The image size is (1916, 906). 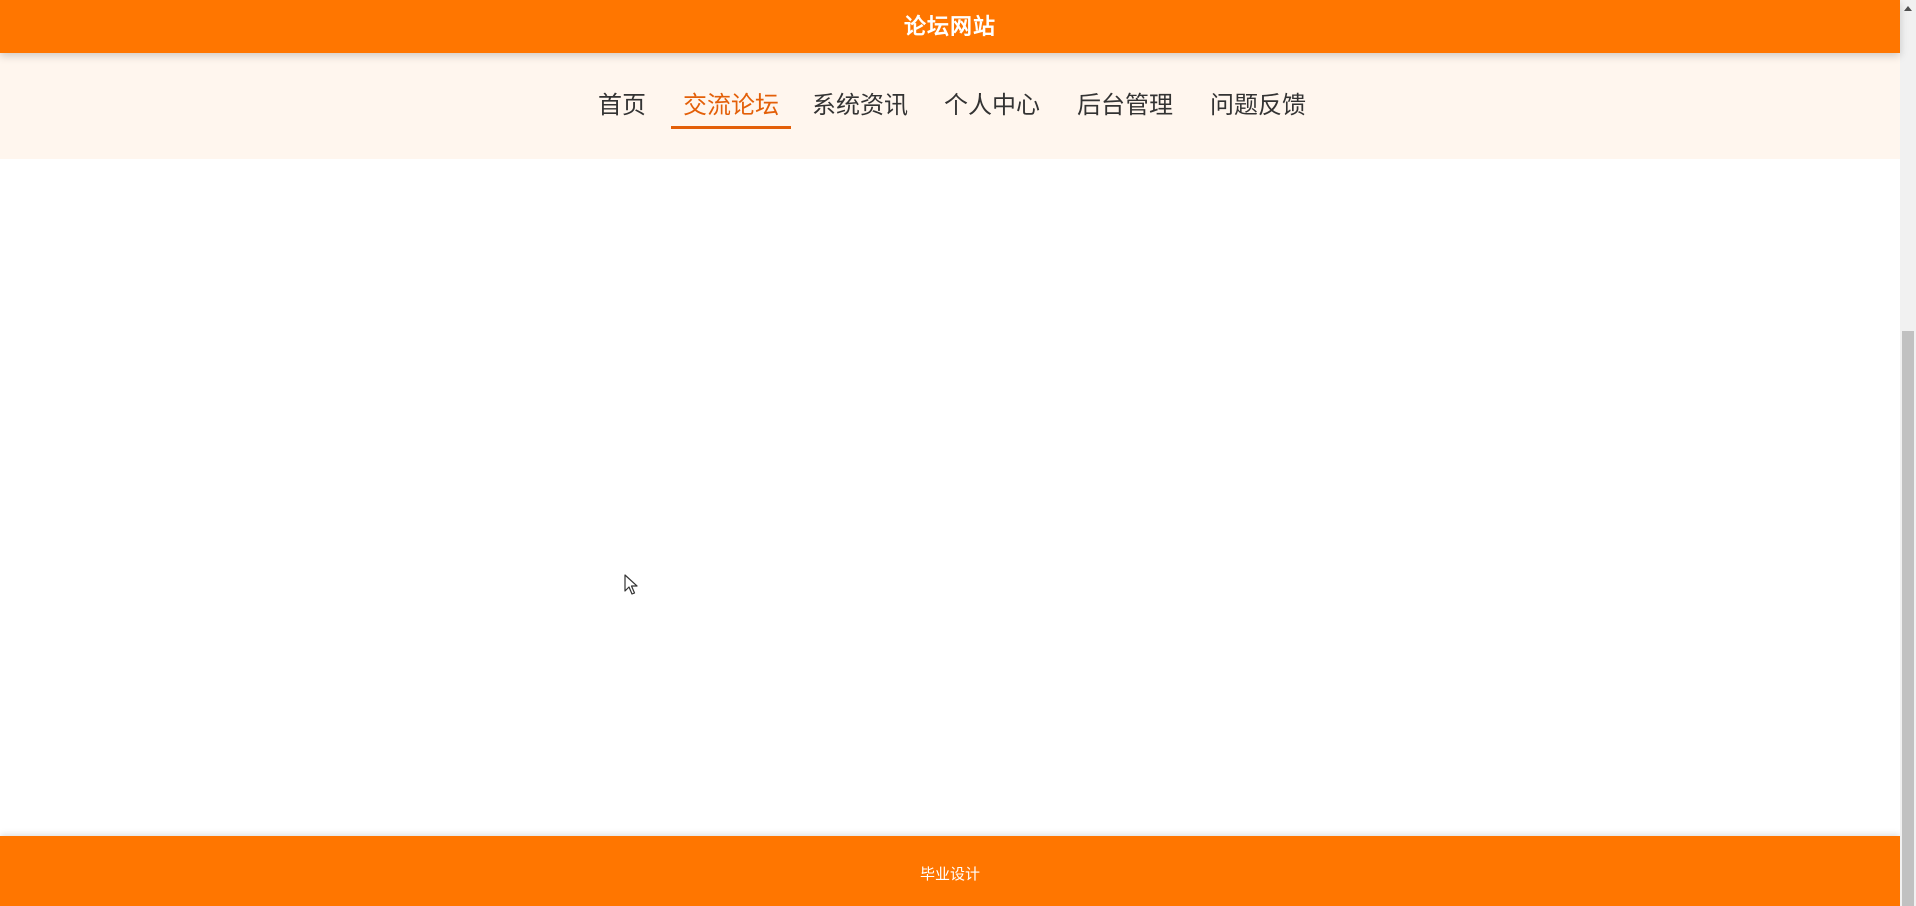 I want to click on nav-item-admin: 后台管理, so click(x=1125, y=103).